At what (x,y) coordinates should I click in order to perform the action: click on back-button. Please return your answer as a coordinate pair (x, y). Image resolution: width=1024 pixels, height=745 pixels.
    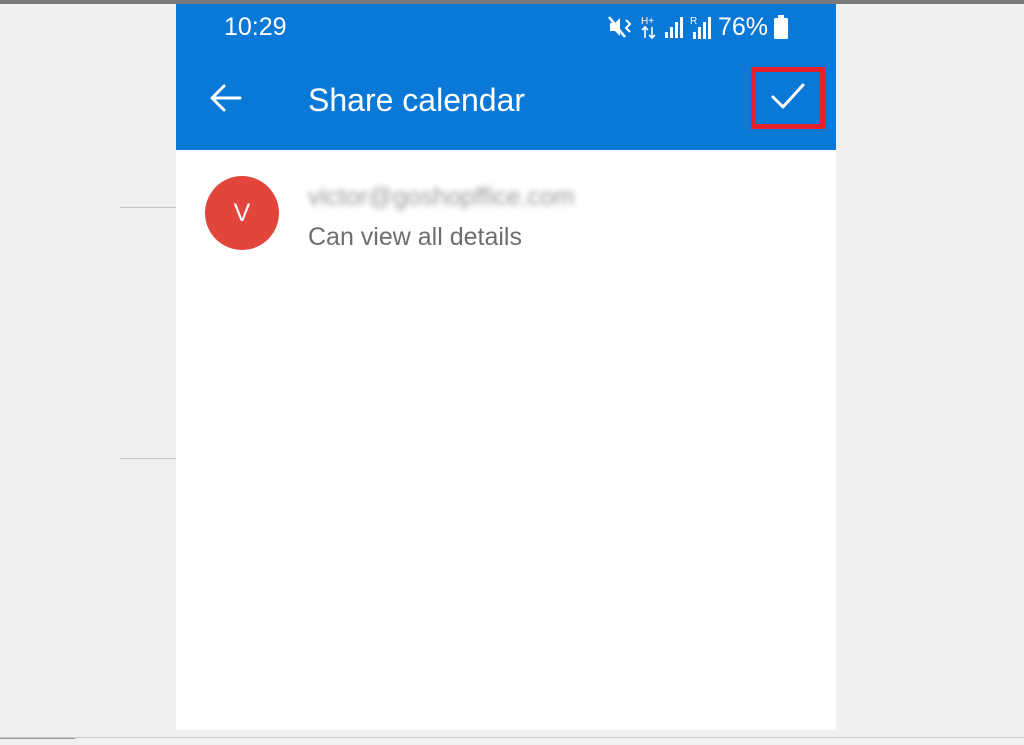
    Looking at the image, I should click on (226, 100).